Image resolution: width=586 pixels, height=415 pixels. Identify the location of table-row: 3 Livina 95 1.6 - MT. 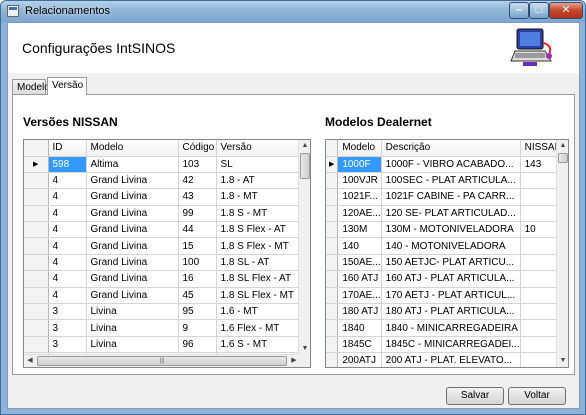
(162, 312).